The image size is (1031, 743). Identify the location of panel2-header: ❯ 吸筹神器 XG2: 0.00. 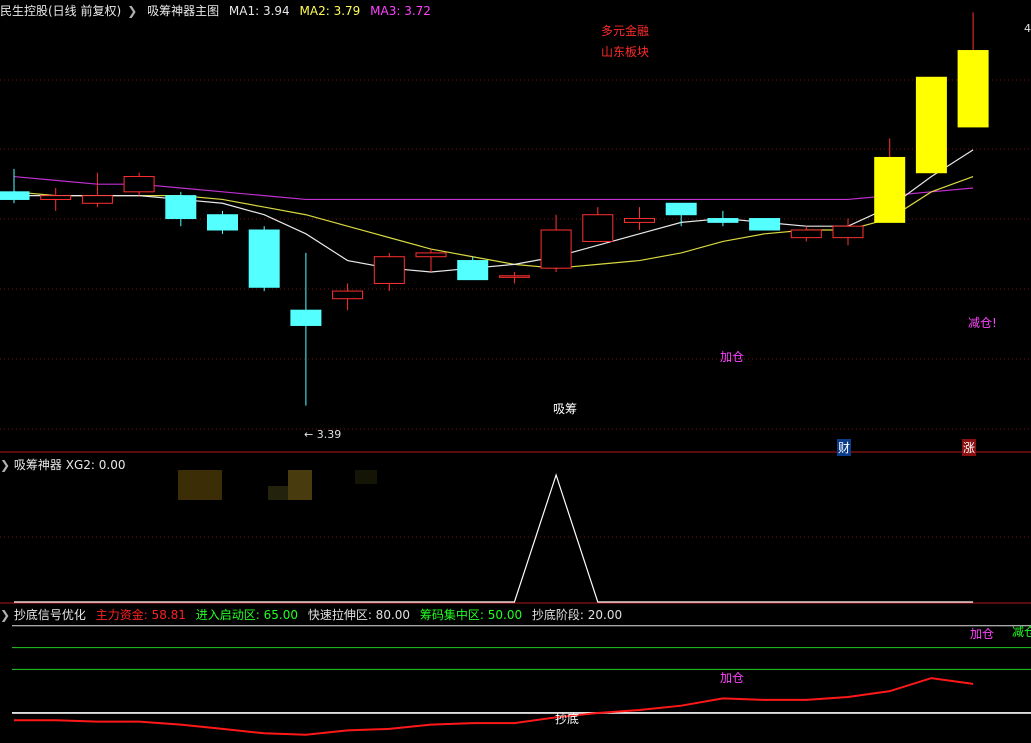
(62, 464).